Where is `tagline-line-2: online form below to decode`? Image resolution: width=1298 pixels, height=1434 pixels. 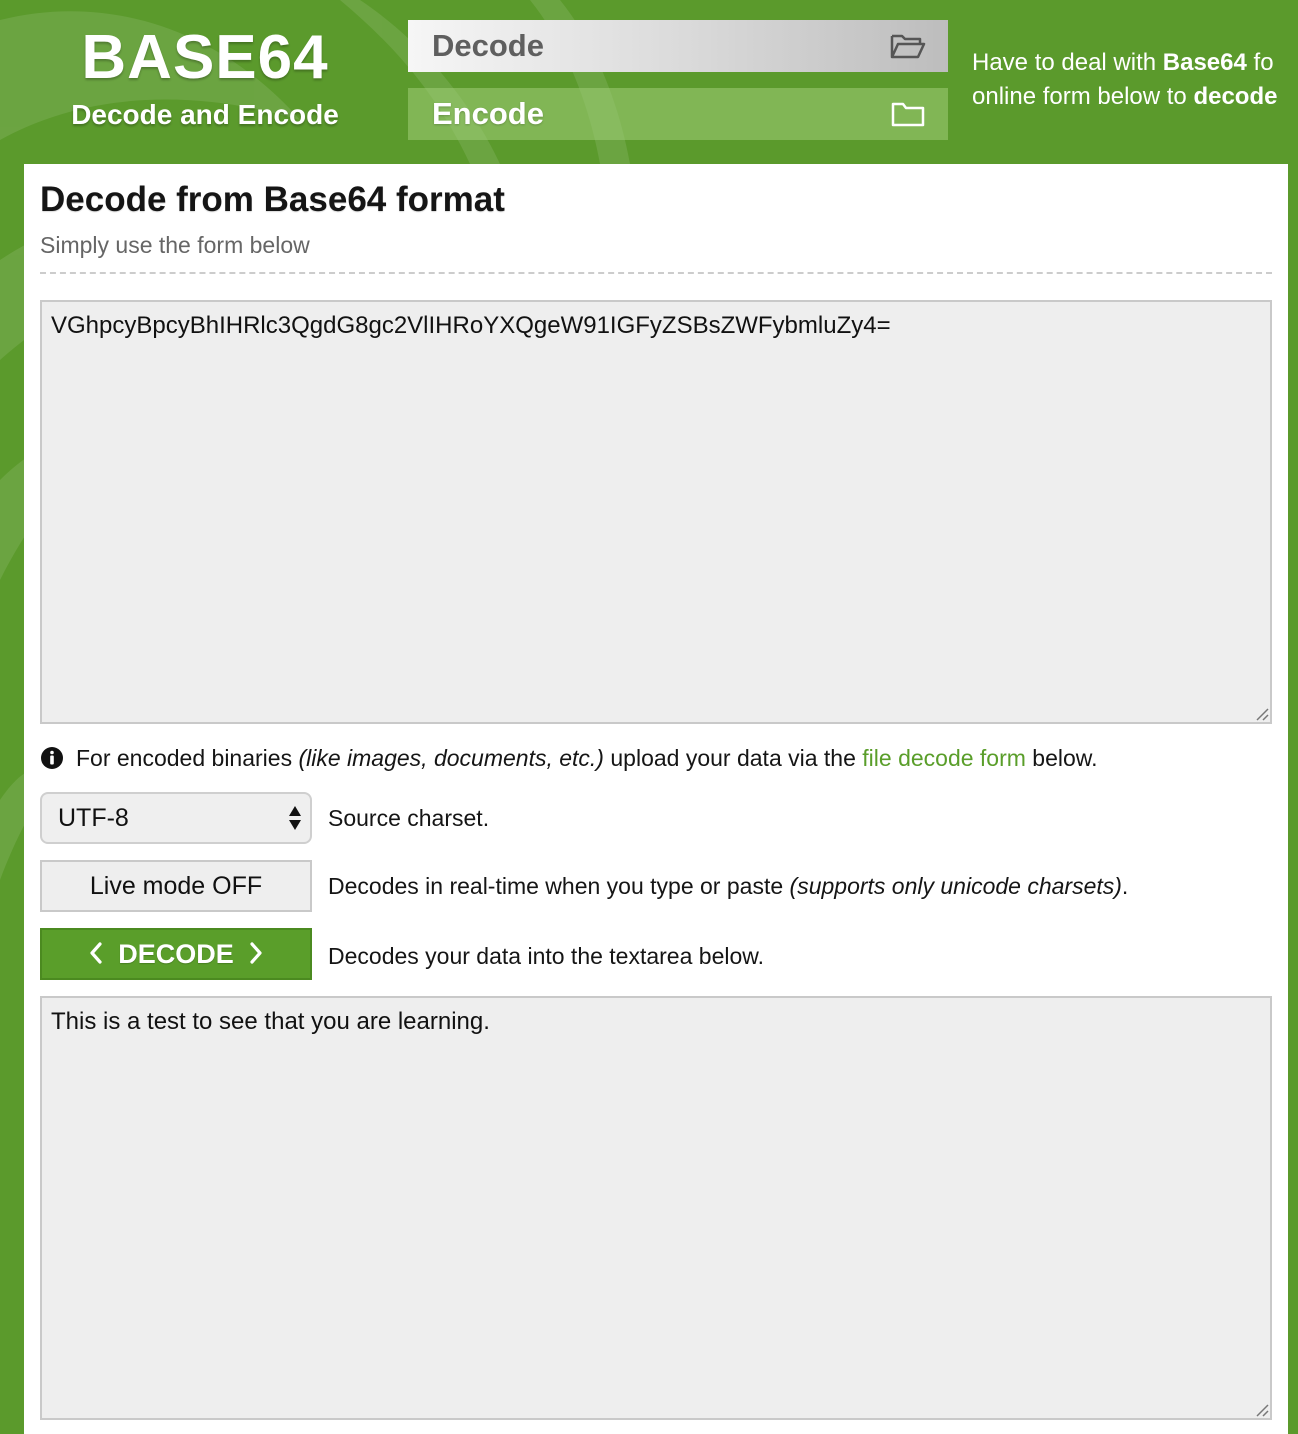
tagline-line-2: online form below to decode is located at coordinates (1125, 96).